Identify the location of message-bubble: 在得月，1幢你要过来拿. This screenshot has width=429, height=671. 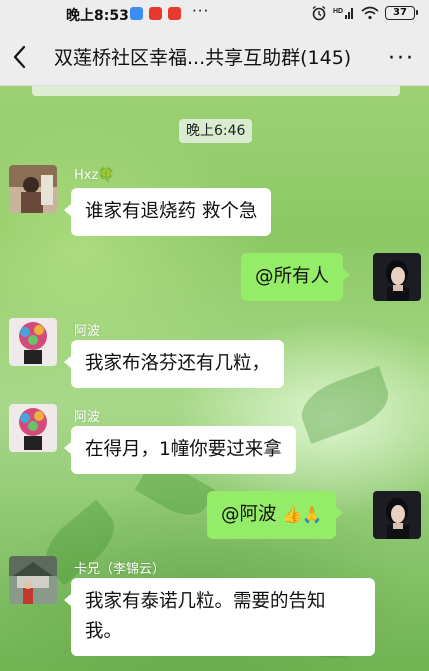
(180, 450).